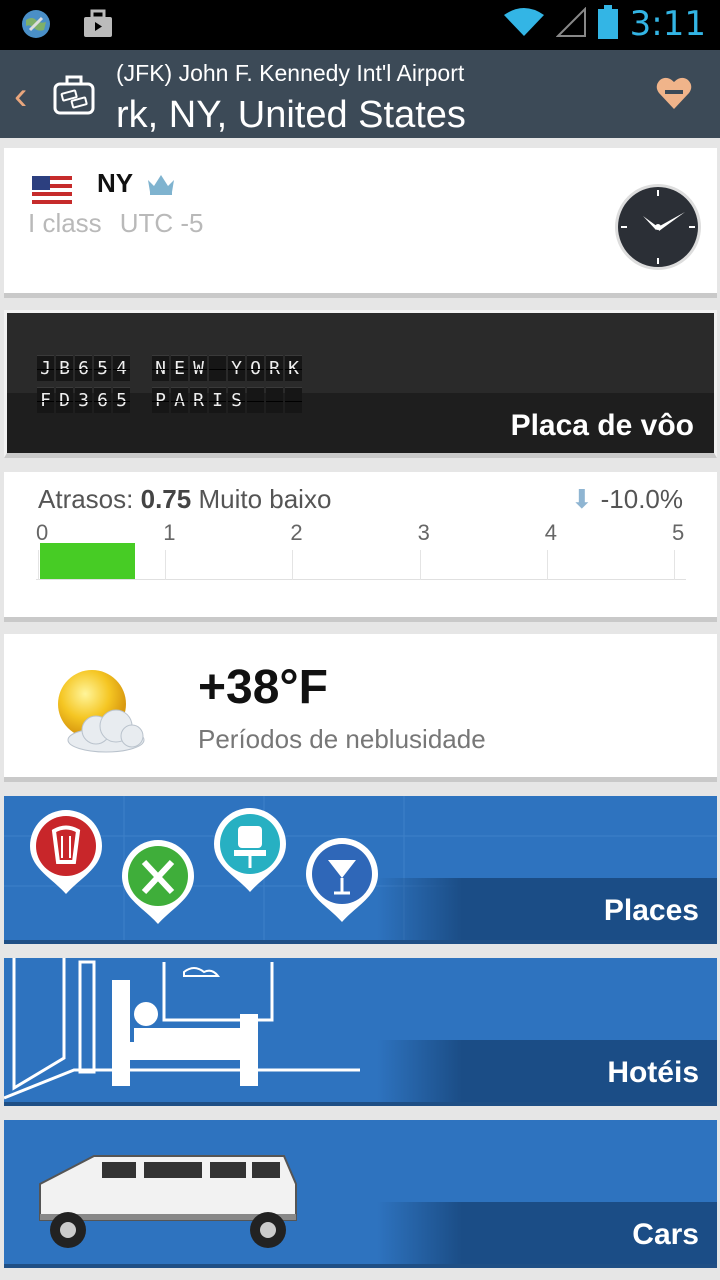 Image resolution: width=720 pixels, height=1280 pixels. I want to click on board-cell: S, so click(236, 400).